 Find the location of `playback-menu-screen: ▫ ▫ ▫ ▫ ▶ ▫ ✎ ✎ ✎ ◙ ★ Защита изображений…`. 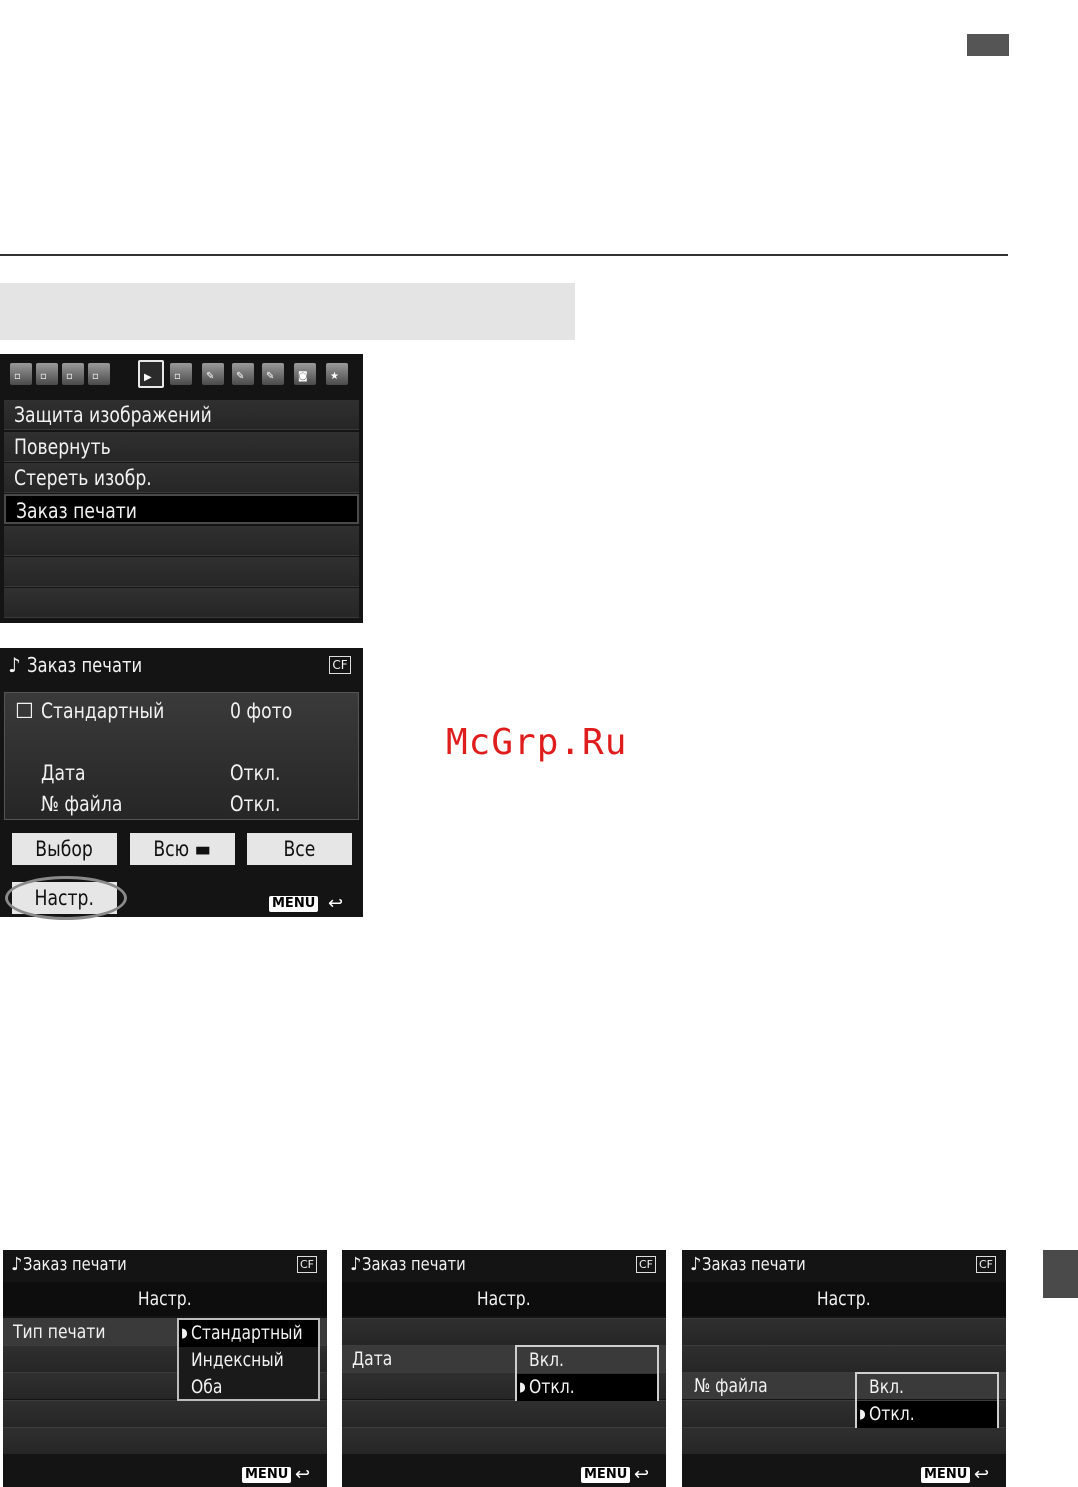

playback-menu-screen: ▫ ▫ ▫ ▫ ▶ ▫ ✎ ✎ ✎ ◙ ★ Защита изображений… is located at coordinates (181, 488).